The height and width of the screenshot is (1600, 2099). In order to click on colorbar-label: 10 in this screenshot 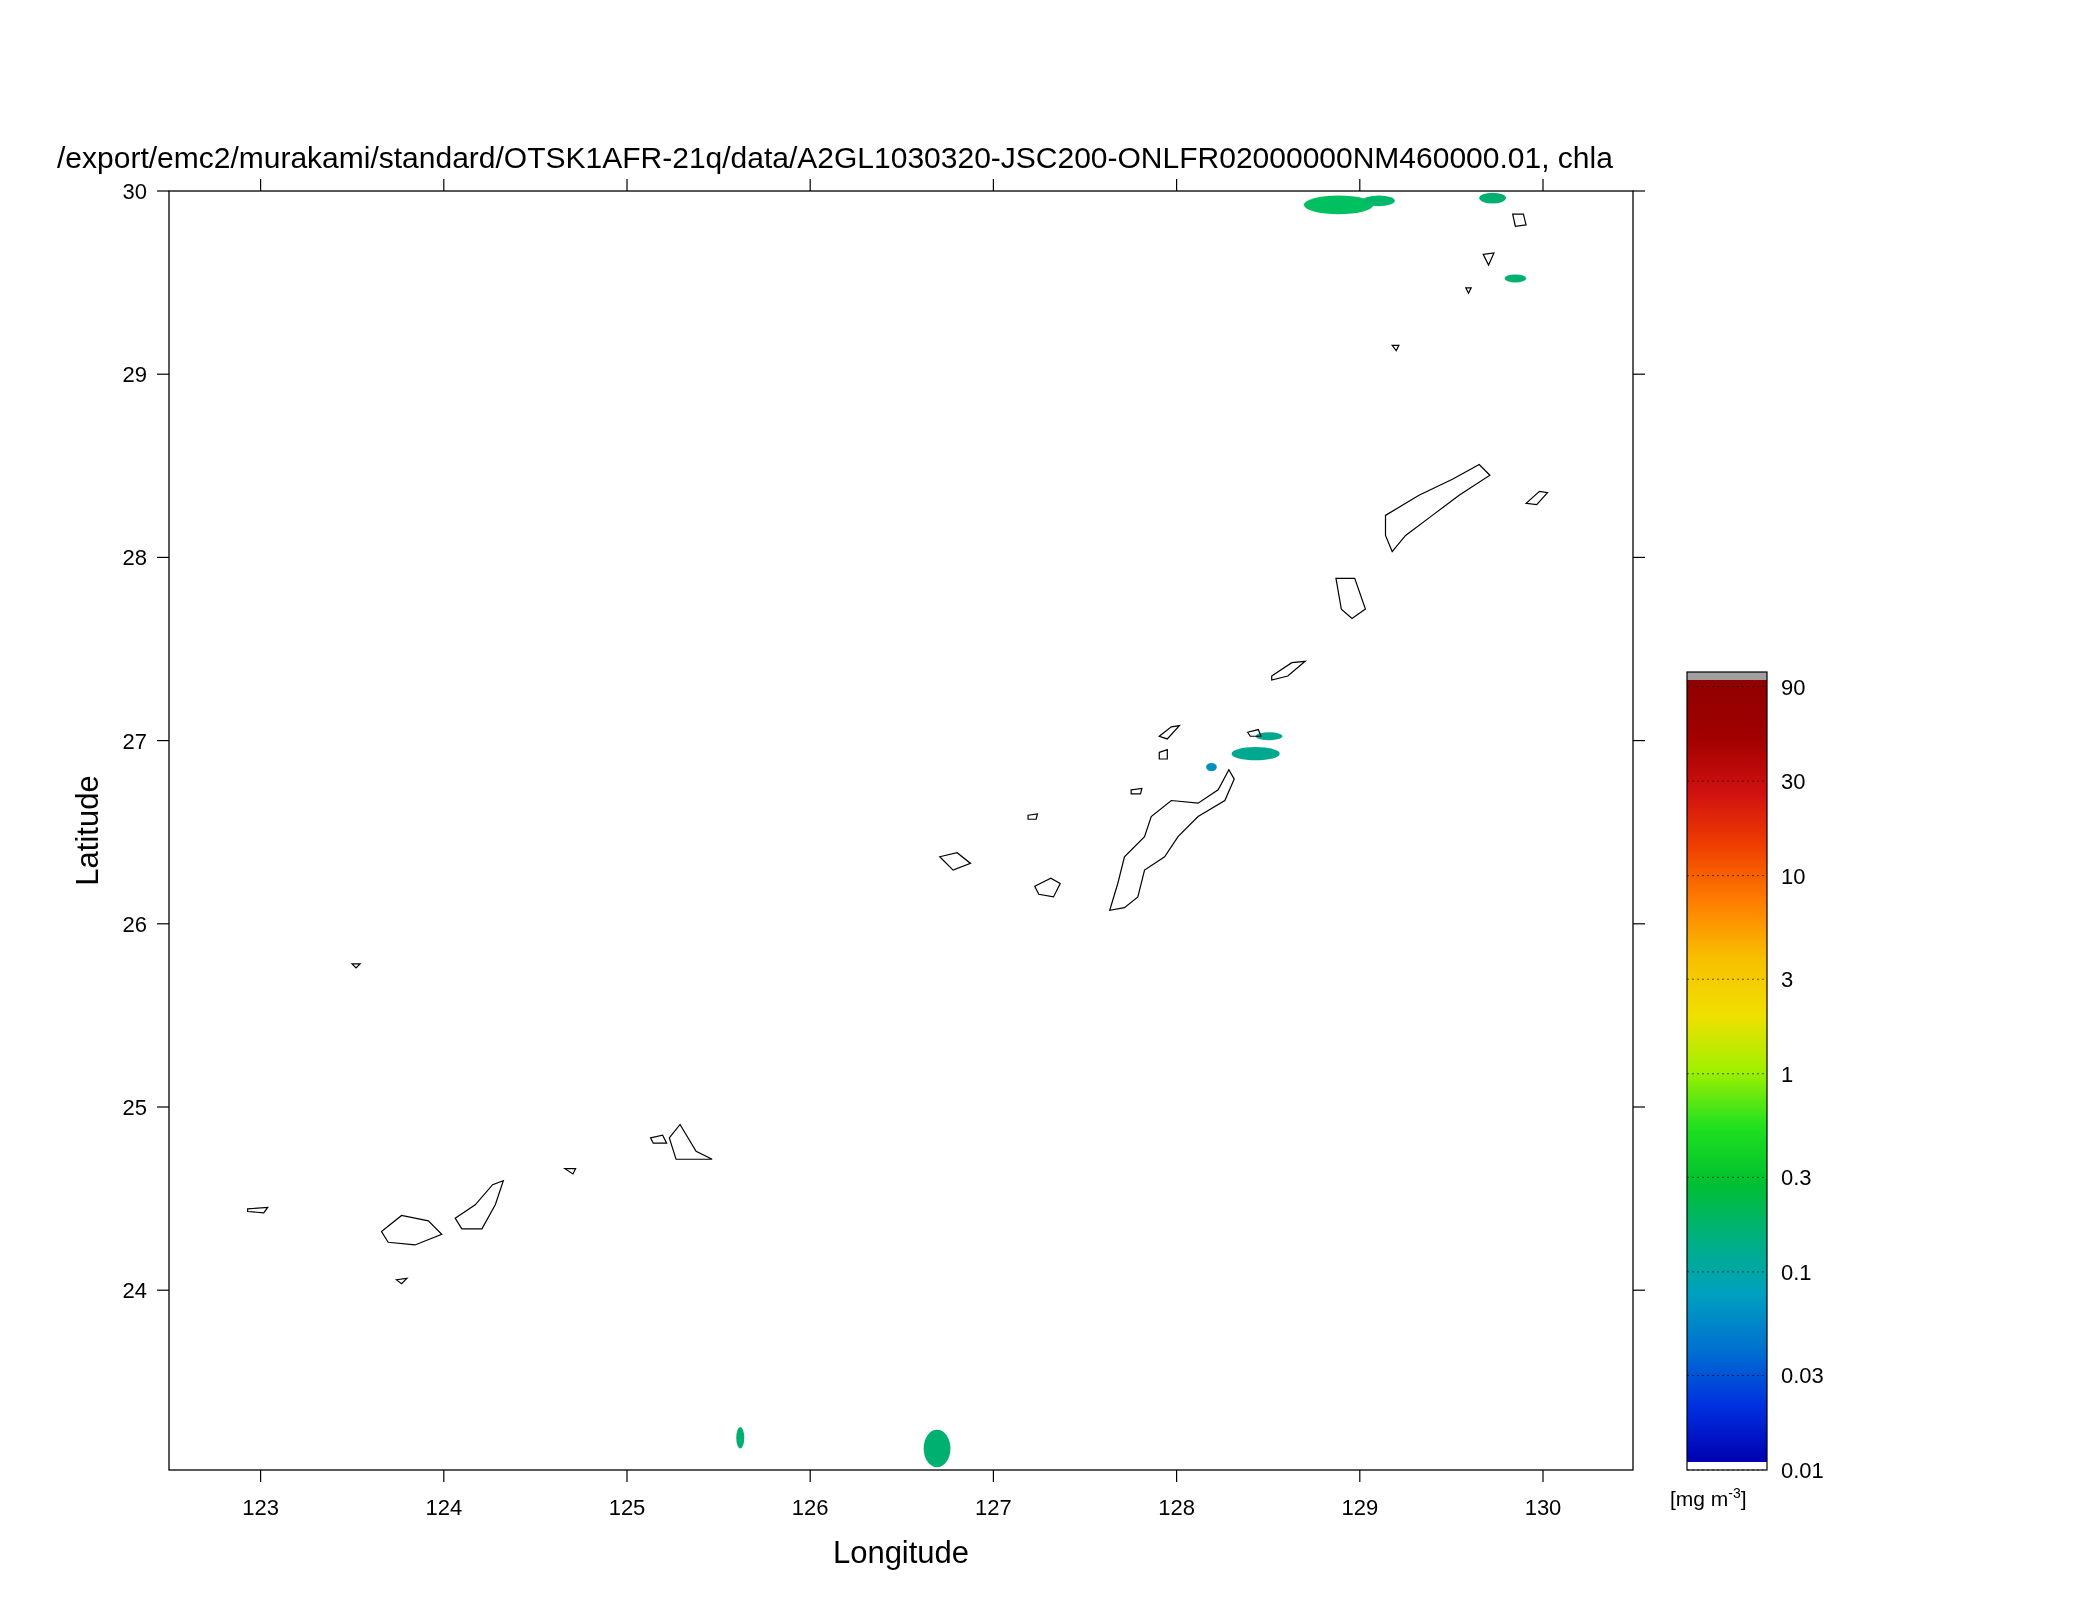, I will do `click(1793, 876)`.